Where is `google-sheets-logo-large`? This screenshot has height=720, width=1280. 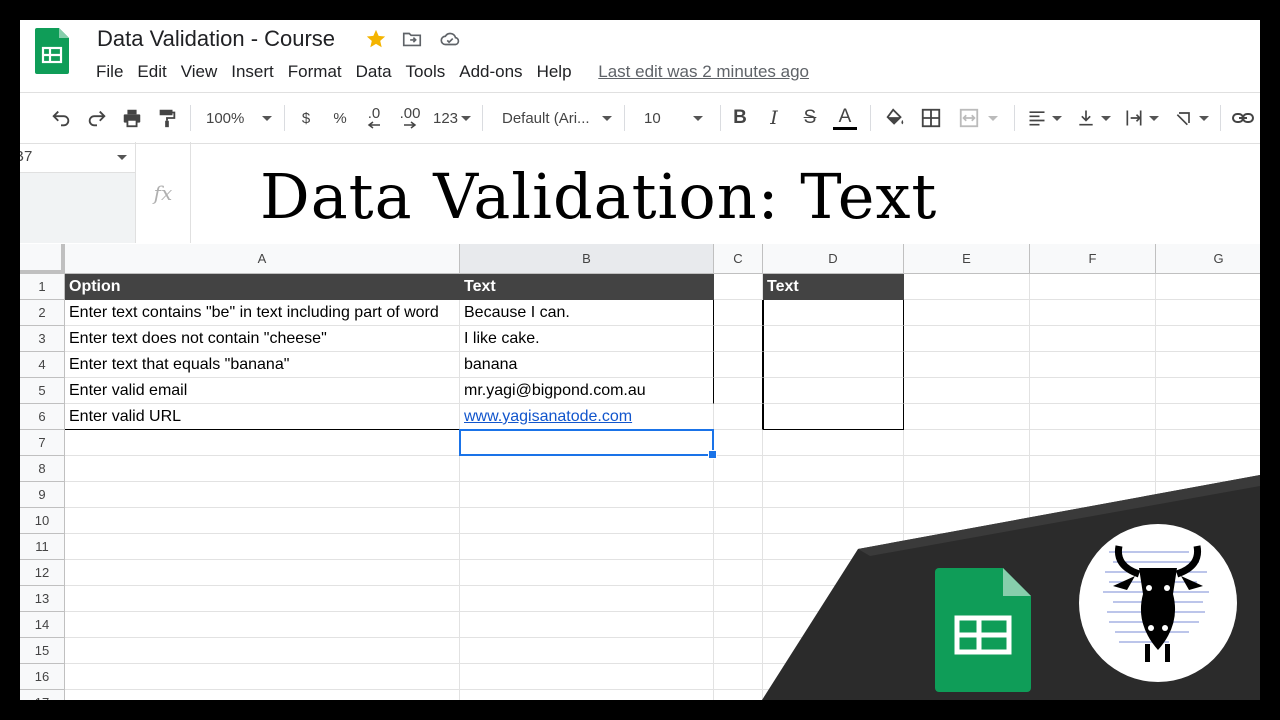
google-sheets-logo-large is located at coordinates (983, 630).